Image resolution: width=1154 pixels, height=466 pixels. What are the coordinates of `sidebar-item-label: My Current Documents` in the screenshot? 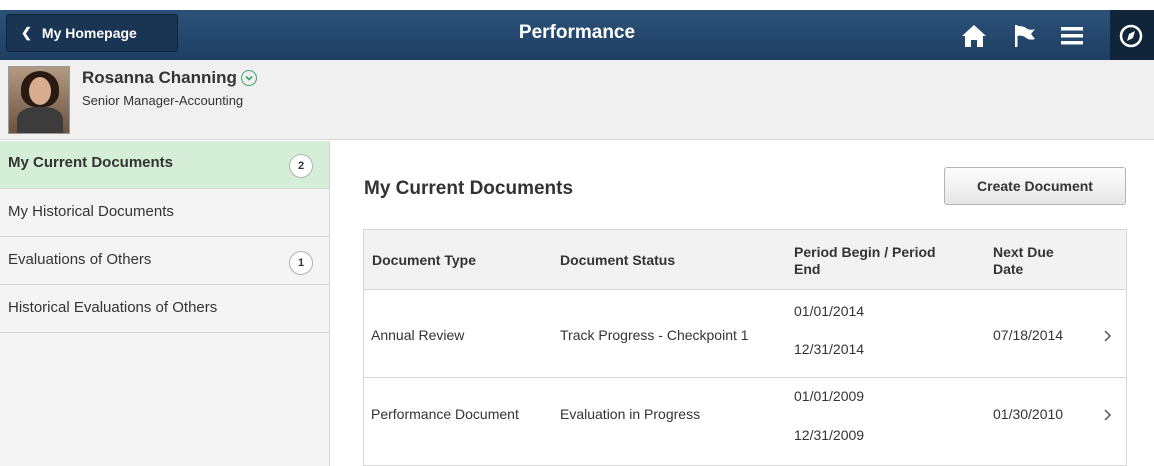 It's located at (91, 162).